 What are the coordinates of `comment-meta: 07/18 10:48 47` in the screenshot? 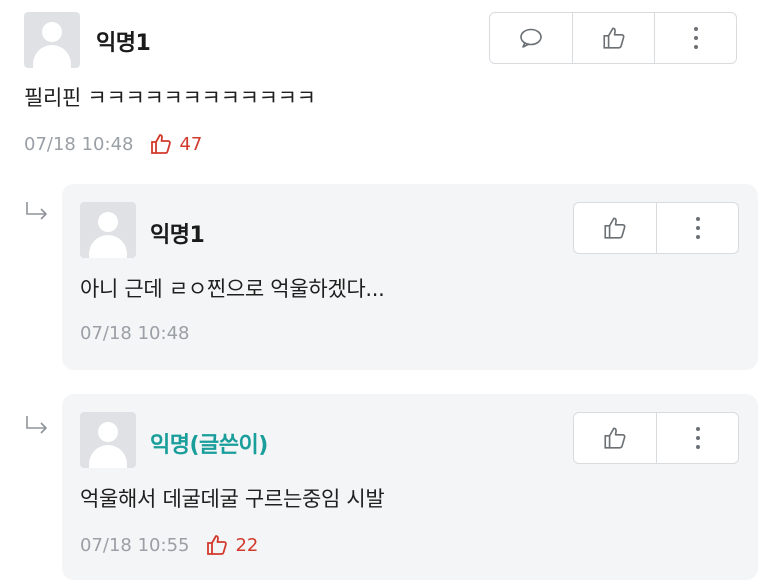 It's located at (113, 144).